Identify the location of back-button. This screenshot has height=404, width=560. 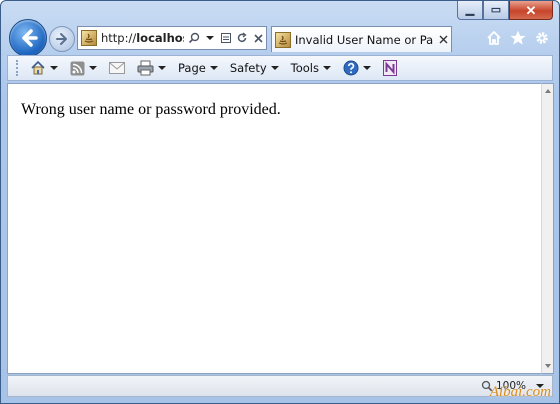
(28, 38).